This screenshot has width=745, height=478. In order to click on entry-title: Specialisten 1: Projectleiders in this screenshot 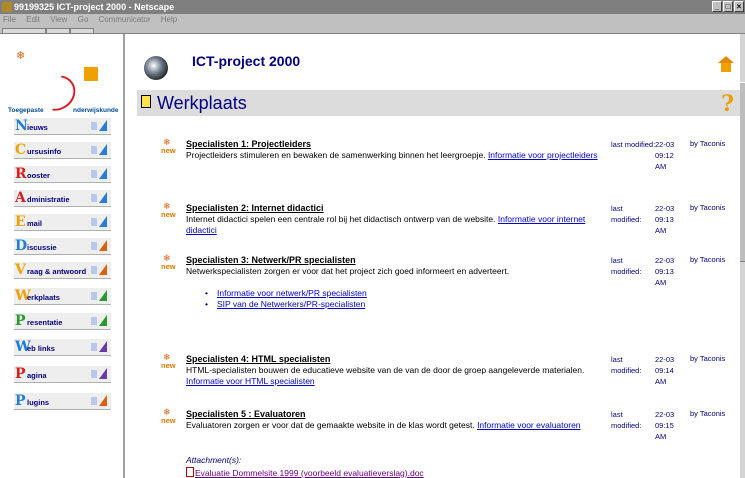, I will do `click(248, 144)`.